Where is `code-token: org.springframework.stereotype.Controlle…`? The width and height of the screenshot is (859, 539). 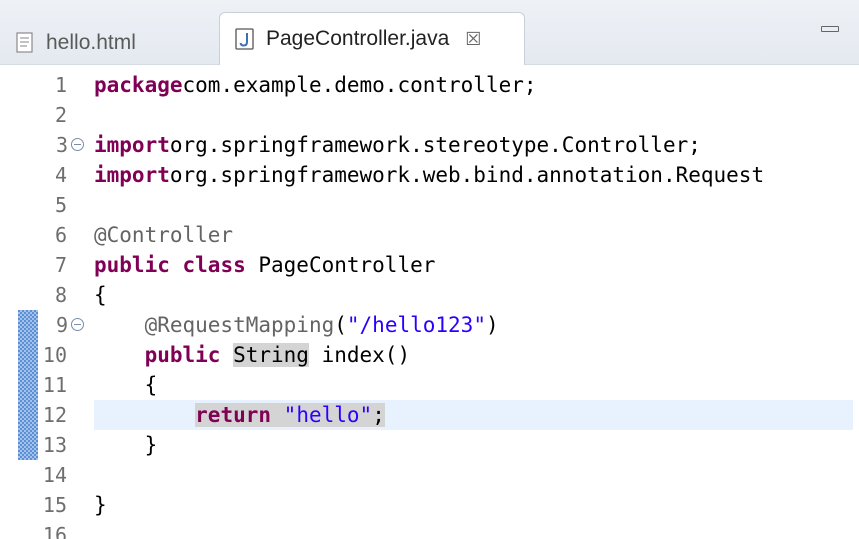 code-token: org.springframework.stereotype.Controlle… is located at coordinates (435, 145).